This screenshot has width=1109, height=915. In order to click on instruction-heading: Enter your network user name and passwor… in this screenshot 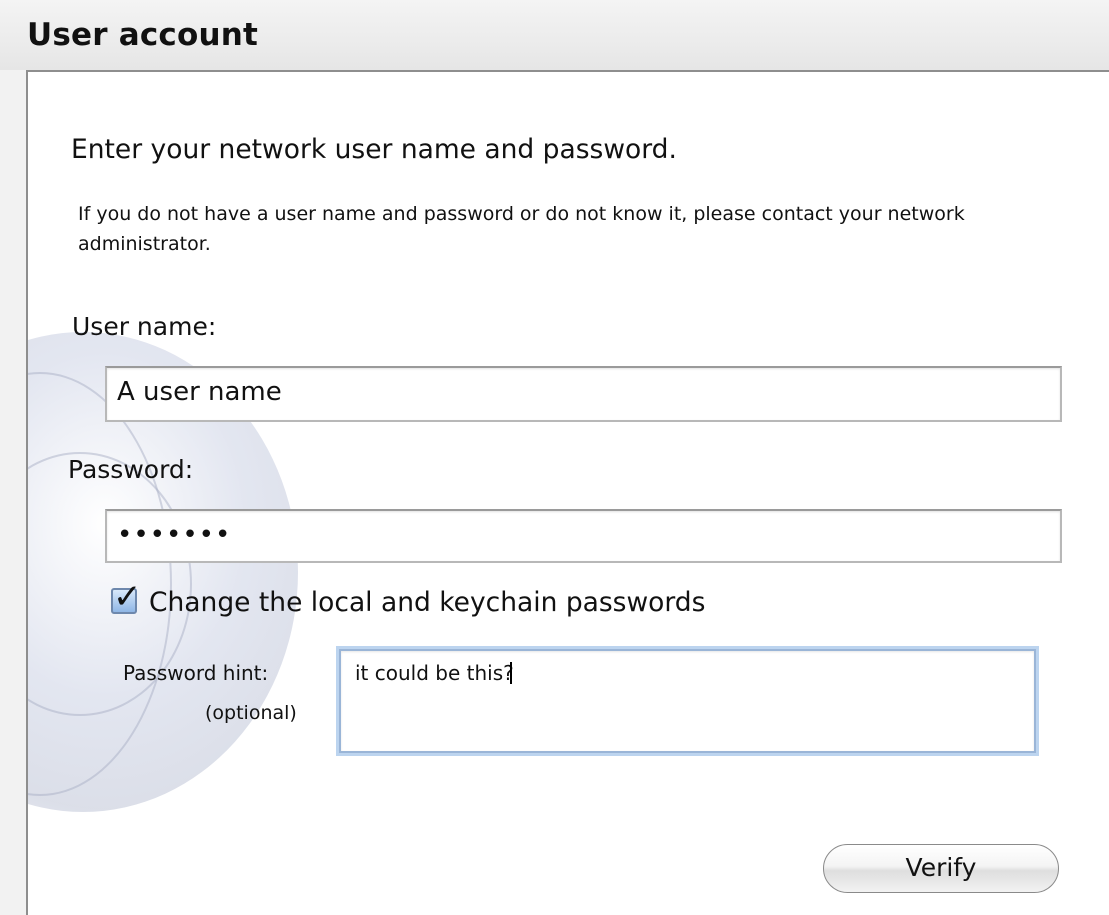, I will do `click(374, 149)`.